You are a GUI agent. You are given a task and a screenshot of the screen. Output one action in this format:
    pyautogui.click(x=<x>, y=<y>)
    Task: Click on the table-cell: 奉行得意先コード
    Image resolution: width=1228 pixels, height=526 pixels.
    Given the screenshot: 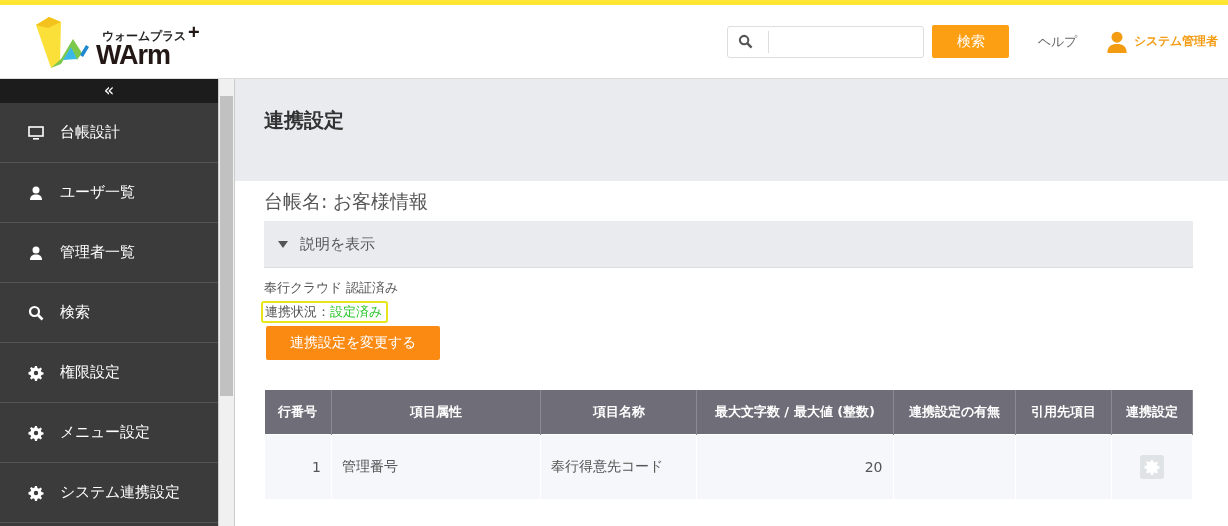 What is the action you would take?
    pyautogui.click(x=618, y=467)
    